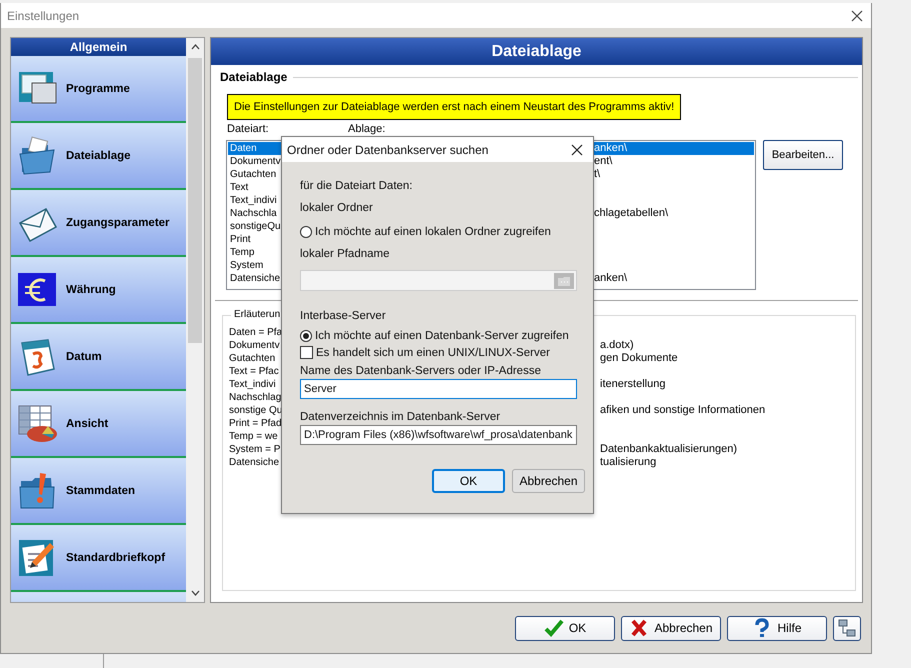 Image resolution: width=911 pixels, height=668 pixels. I want to click on group-title: Erläuterun, so click(257, 314).